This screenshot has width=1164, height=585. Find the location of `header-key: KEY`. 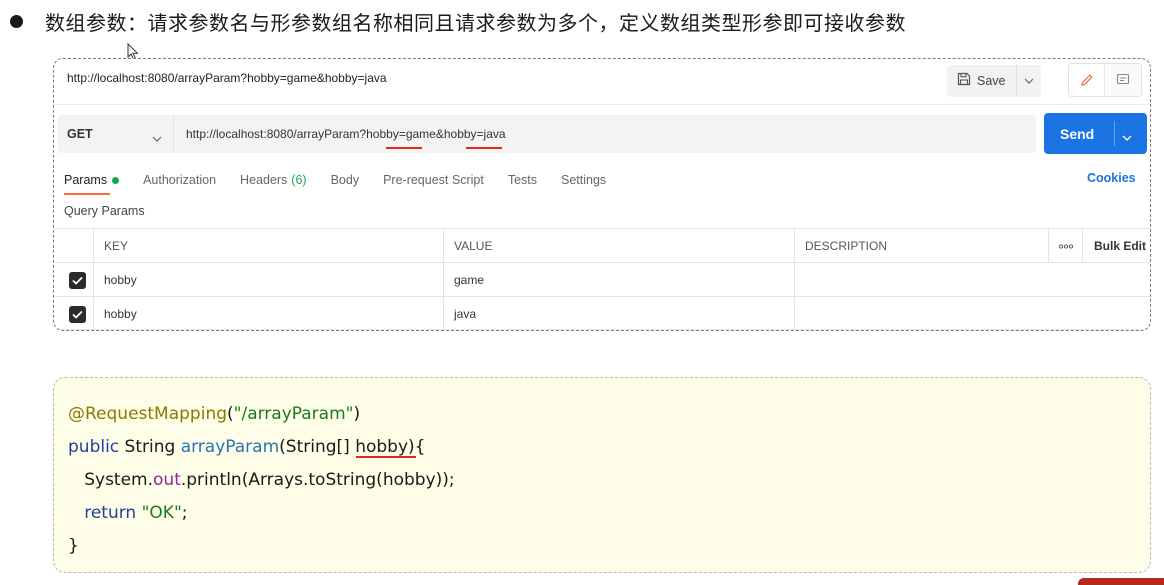

header-key: KEY is located at coordinates (268, 246).